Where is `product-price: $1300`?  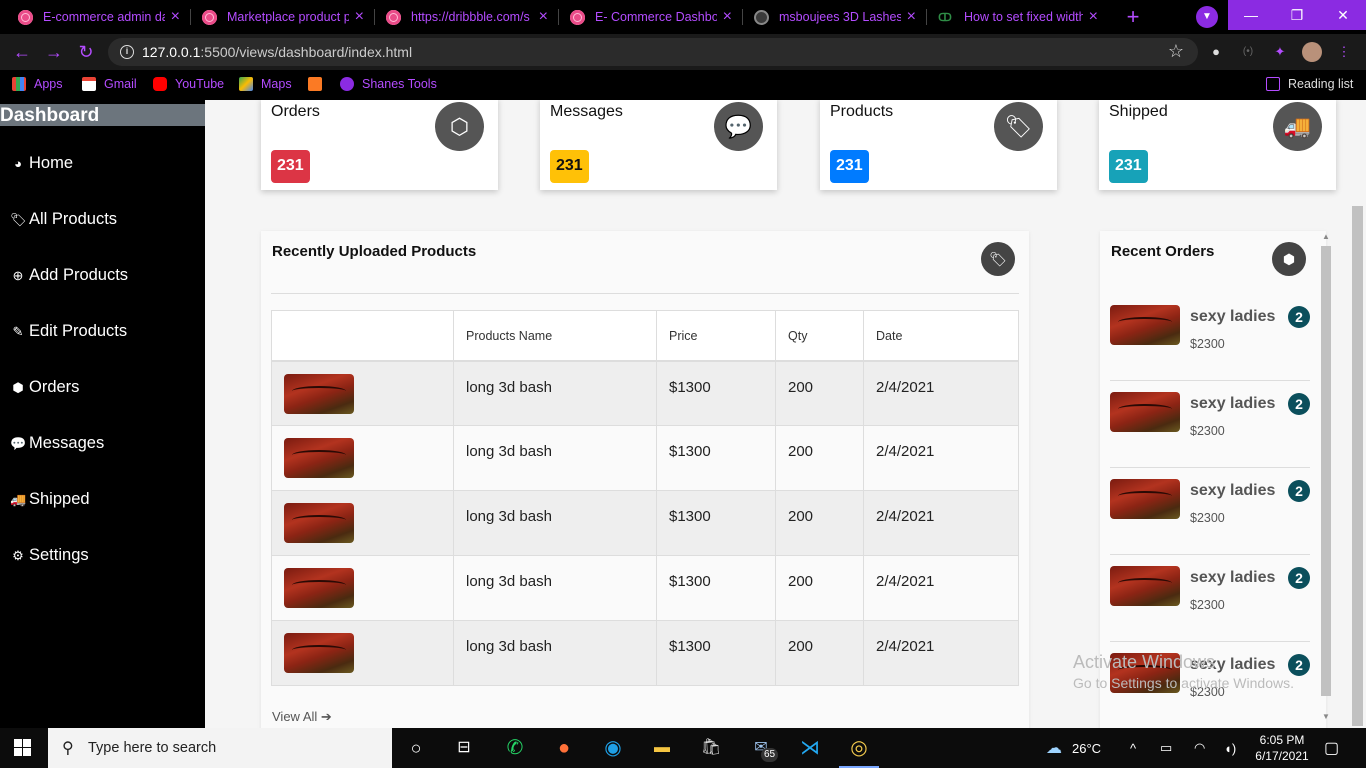
product-price: $1300 is located at coordinates (716, 458).